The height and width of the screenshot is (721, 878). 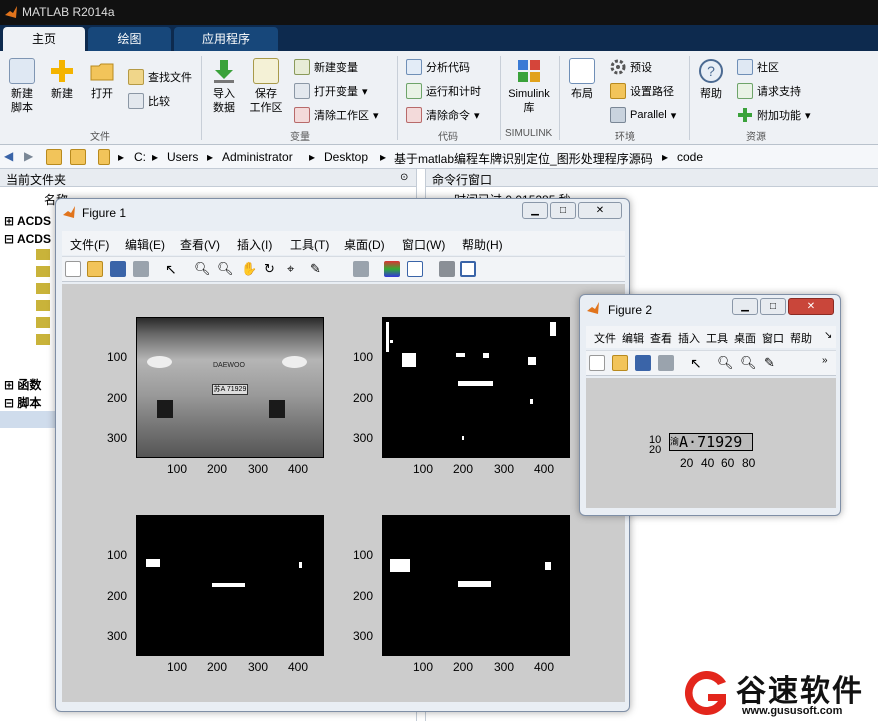 I want to click on parallel-button: Parallel ▾, so click(x=643, y=115).